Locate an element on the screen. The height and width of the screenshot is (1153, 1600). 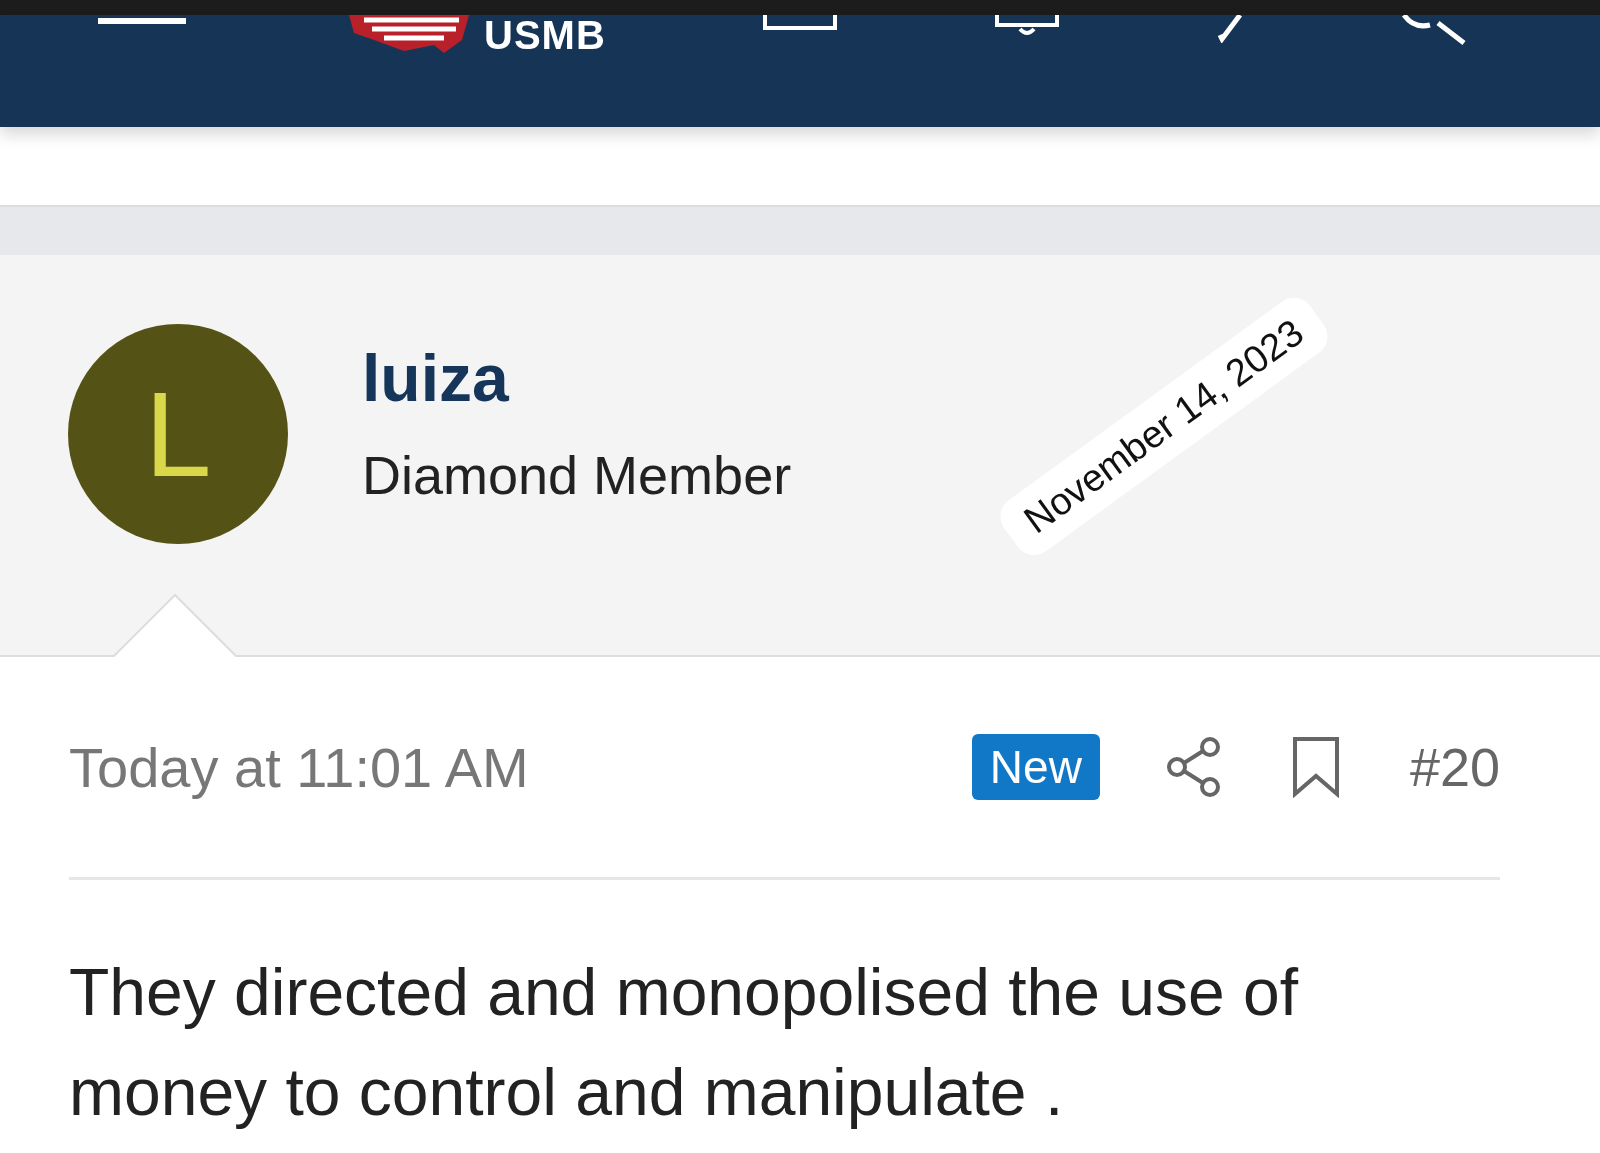
post-body: They directed and monopolised the use of money to control and manipulate . is located at coordinates (684, 1042).